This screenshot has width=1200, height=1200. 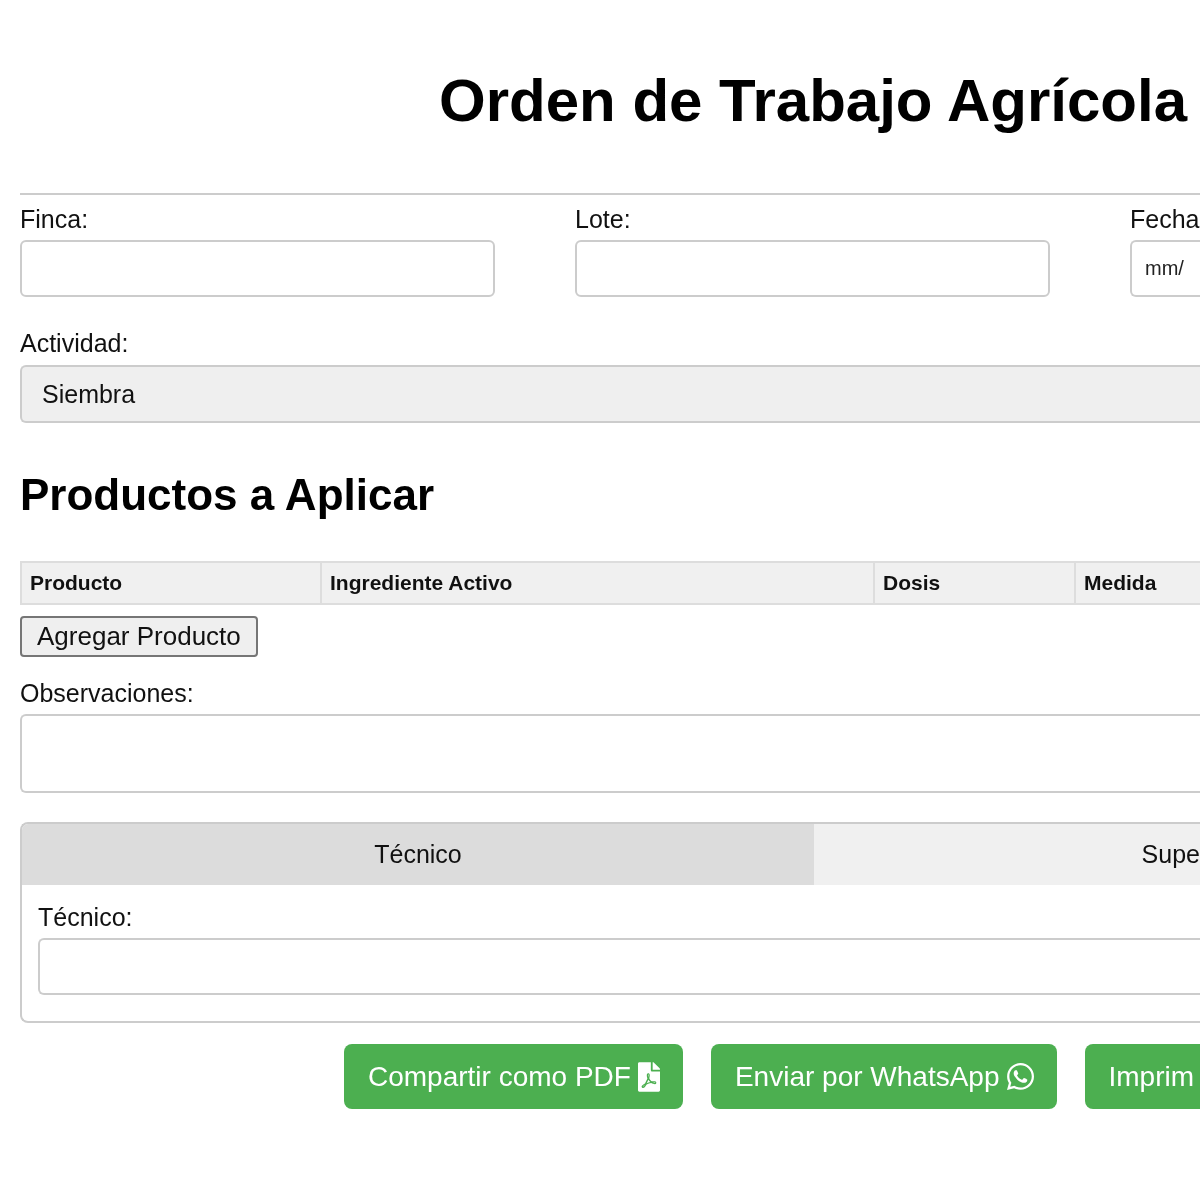 I want to click on field-label: Finca:, so click(x=54, y=219).